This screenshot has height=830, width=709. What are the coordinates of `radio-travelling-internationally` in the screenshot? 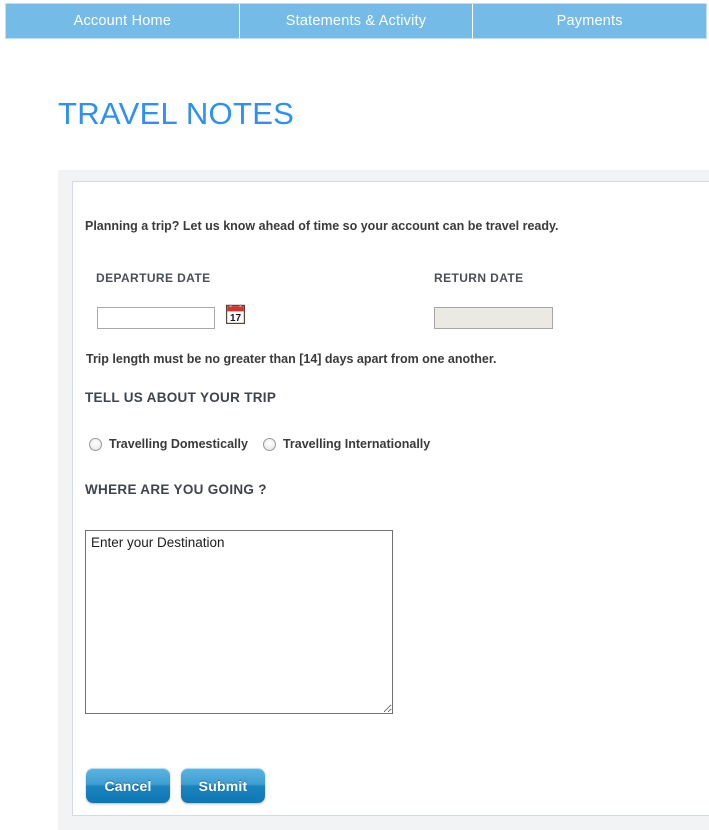 It's located at (269, 444).